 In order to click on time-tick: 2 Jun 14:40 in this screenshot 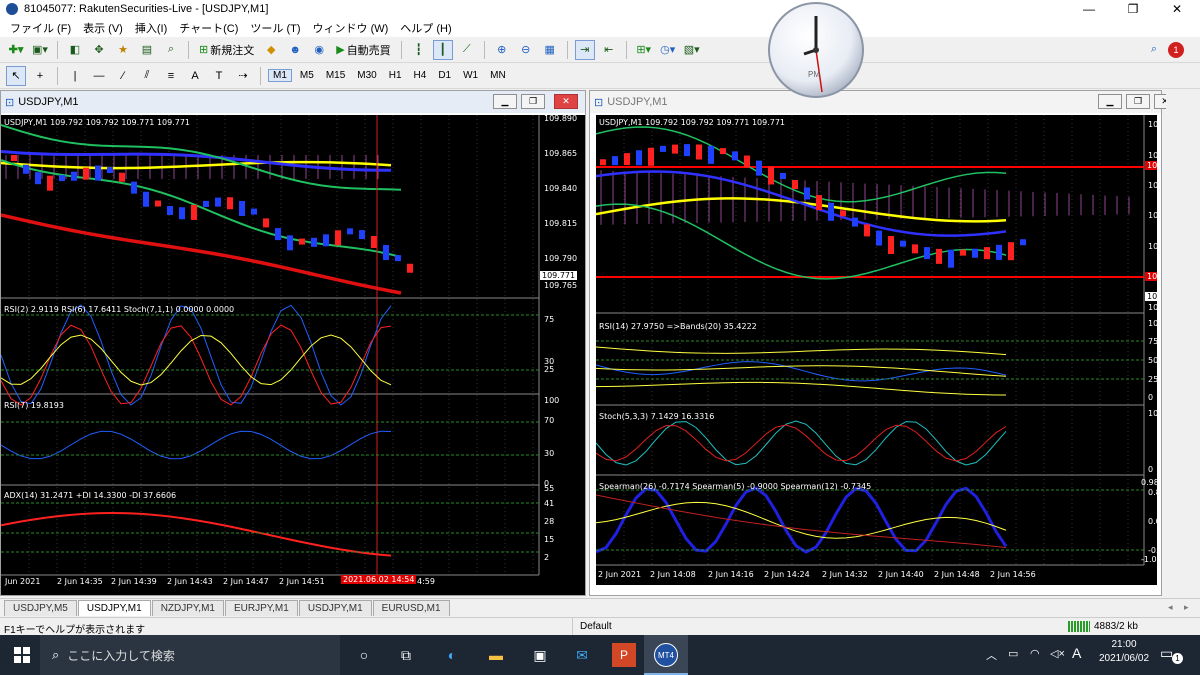, I will do `click(901, 574)`.